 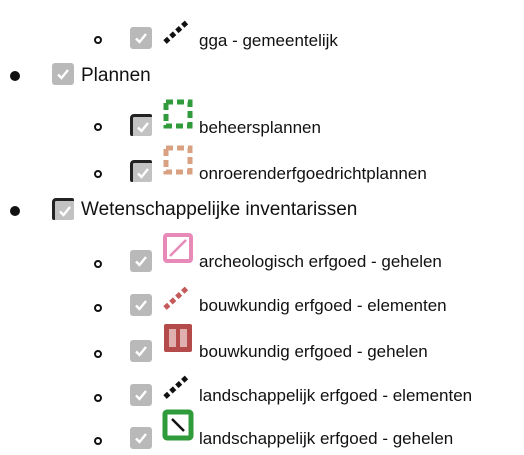 What do you see at coordinates (116, 75) in the screenshot?
I see `group-label: Plannen` at bounding box center [116, 75].